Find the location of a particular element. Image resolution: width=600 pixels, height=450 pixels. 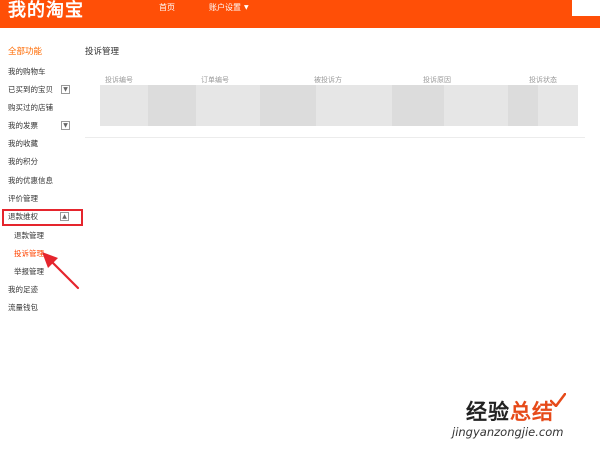

sidebar-item-reviews: 评价管理 is located at coordinates (23, 199).